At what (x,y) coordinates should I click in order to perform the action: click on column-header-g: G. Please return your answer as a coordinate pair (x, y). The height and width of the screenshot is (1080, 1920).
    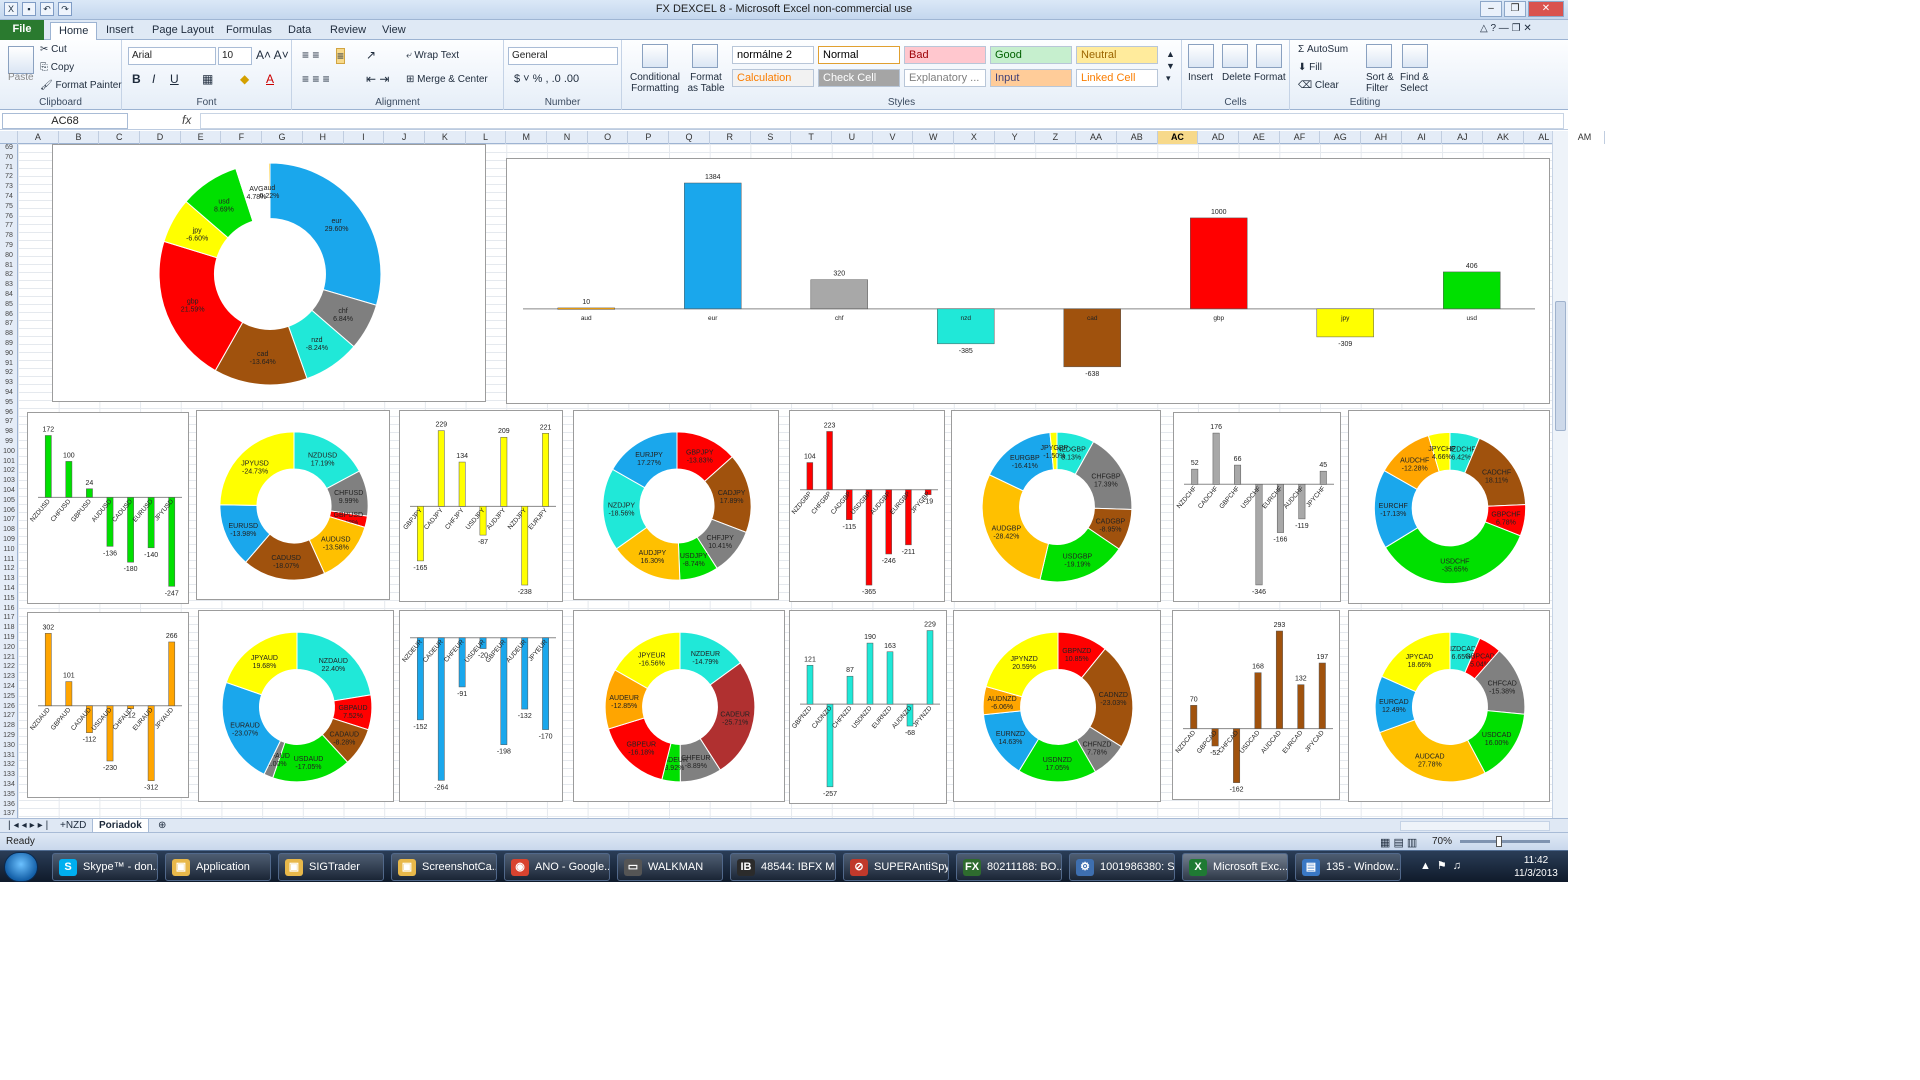
    Looking at the image, I should click on (282, 137).